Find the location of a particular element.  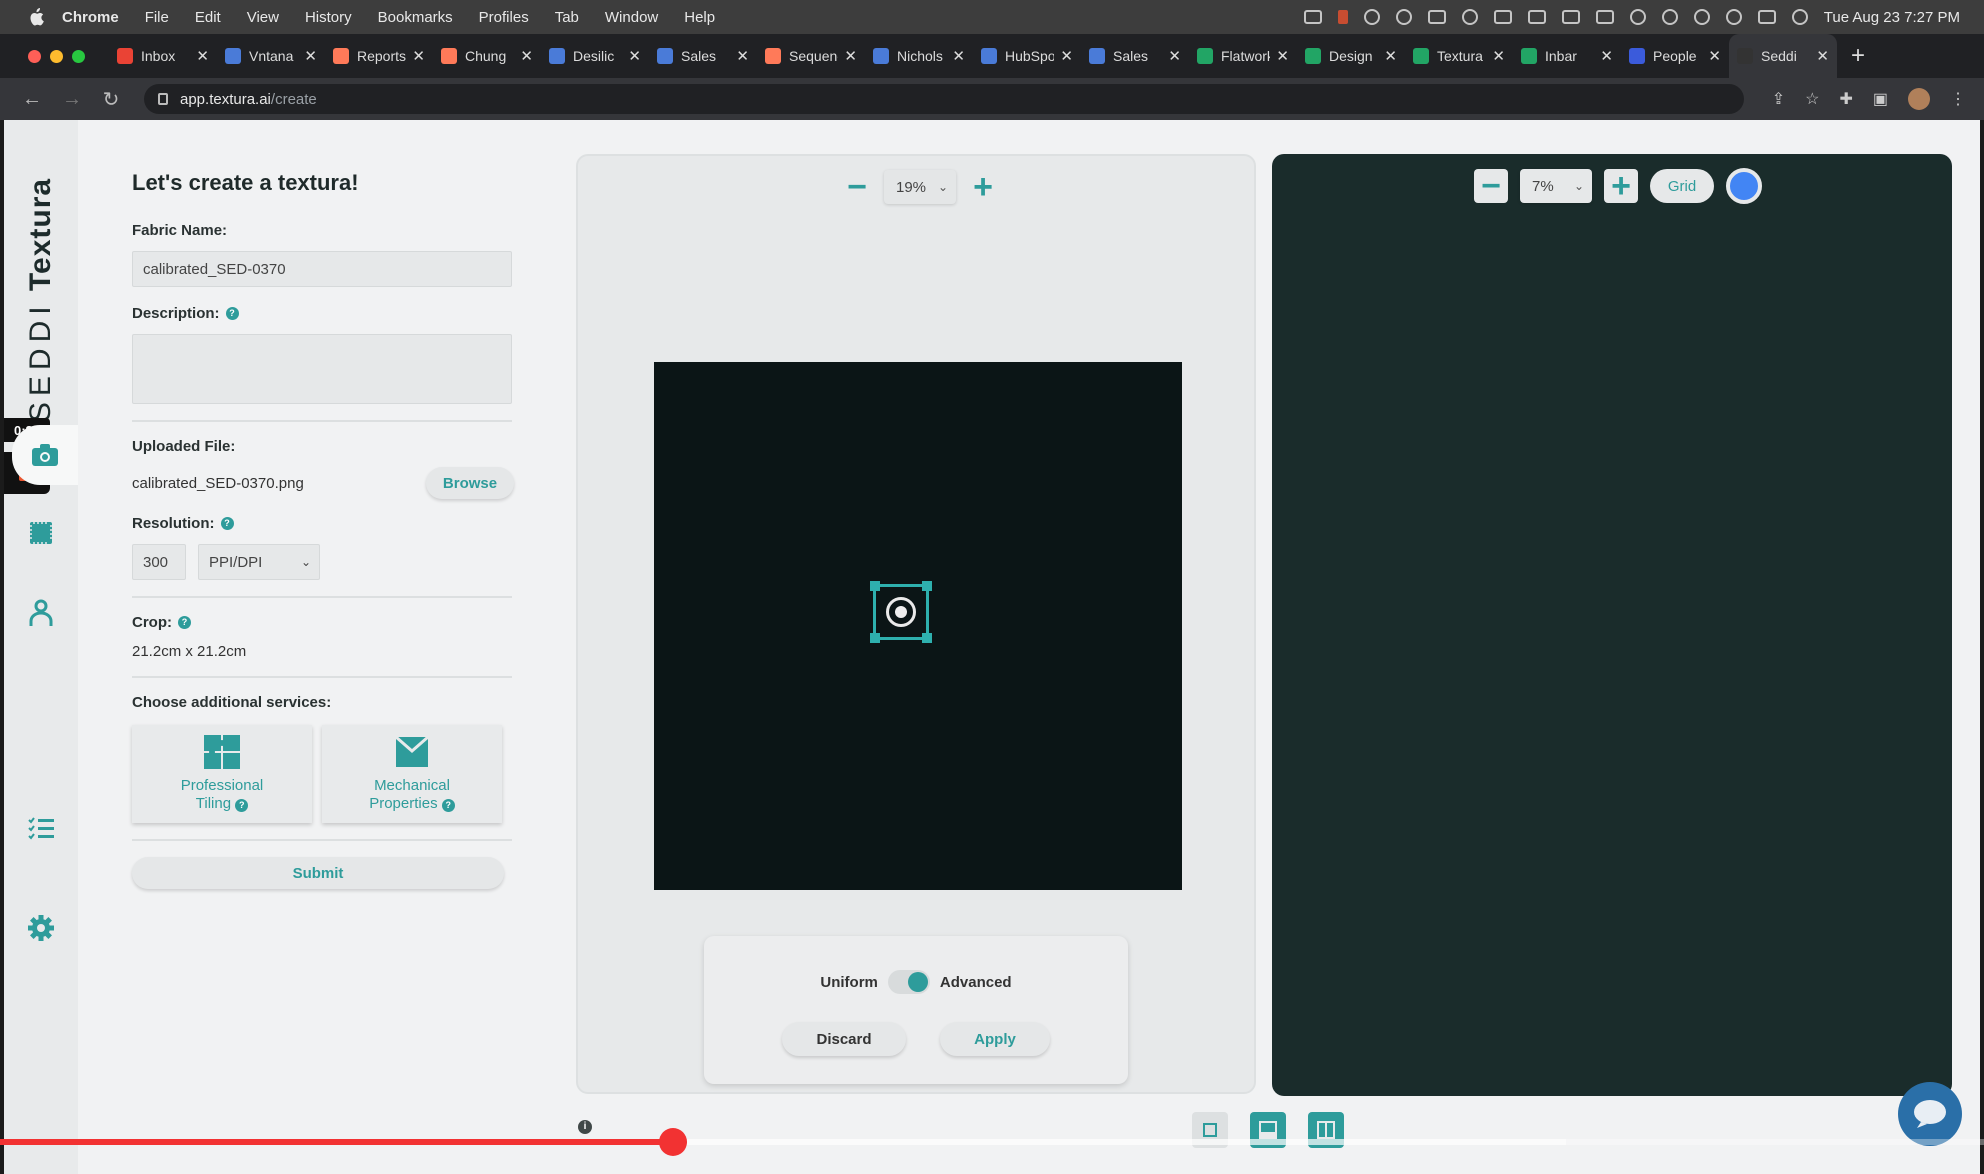

grid-toggle-button: Grid is located at coordinates (1682, 186).